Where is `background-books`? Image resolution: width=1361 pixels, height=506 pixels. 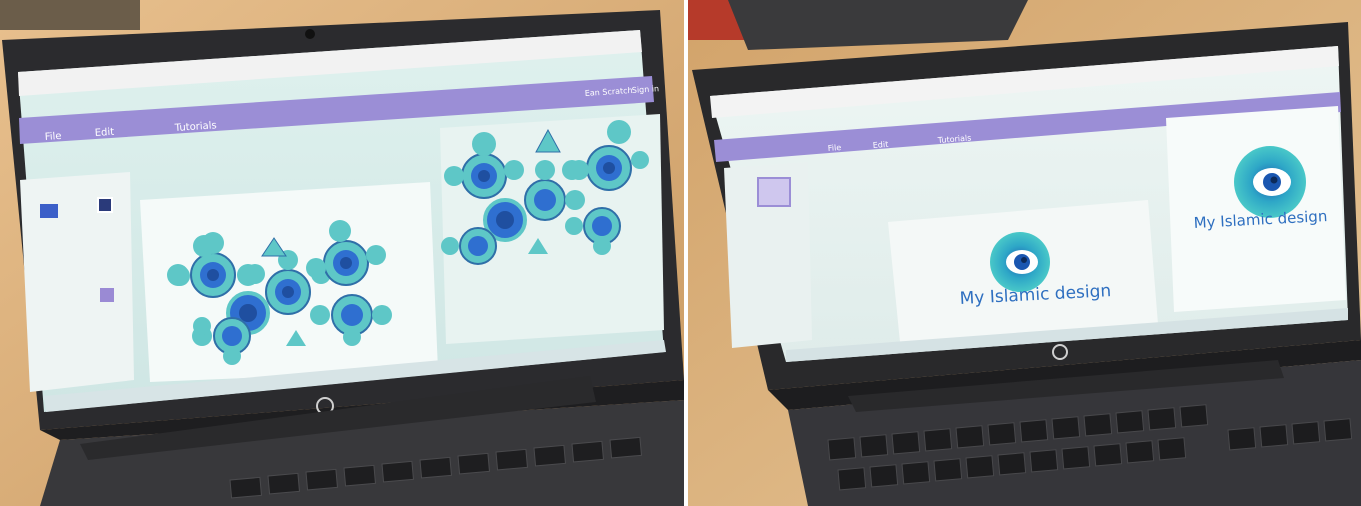
background-books is located at coordinates (70, 15).